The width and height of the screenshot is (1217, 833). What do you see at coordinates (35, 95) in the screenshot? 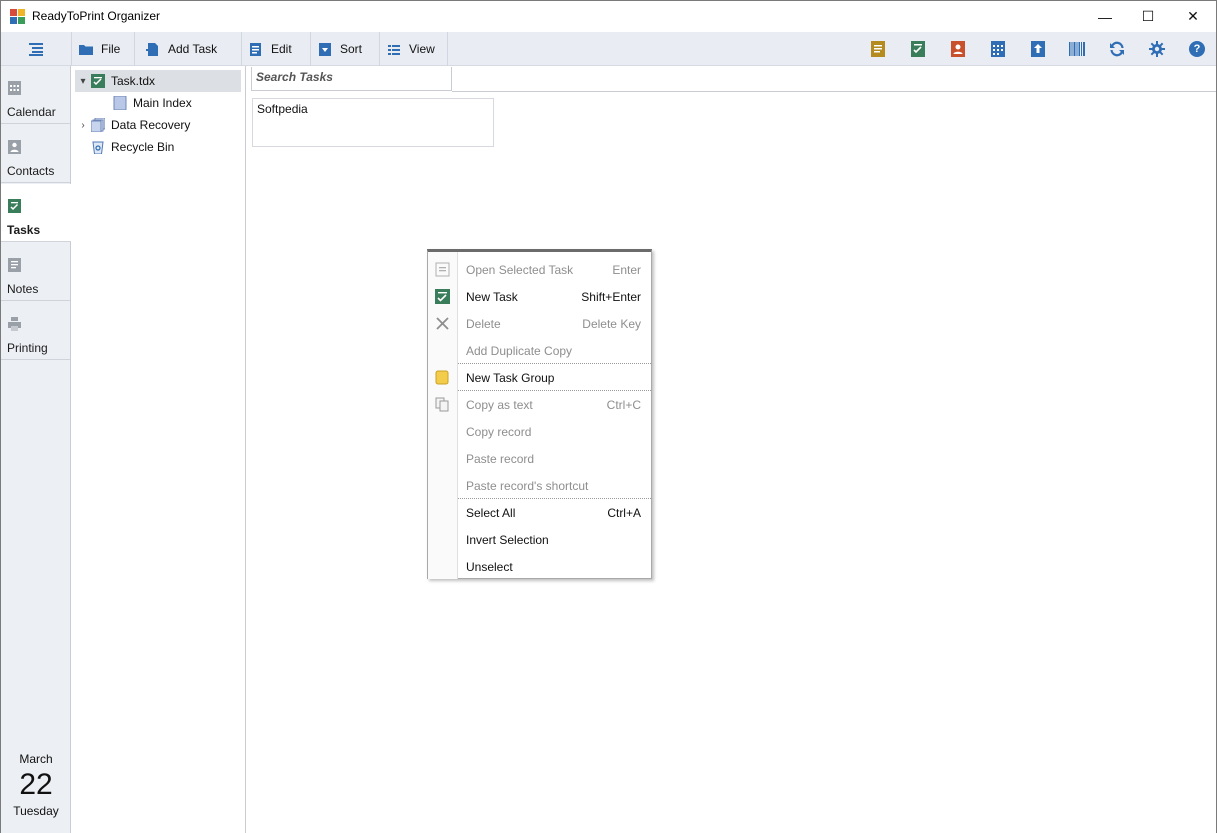
I see `nav-item-calendar: Calendar` at bounding box center [35, 95].